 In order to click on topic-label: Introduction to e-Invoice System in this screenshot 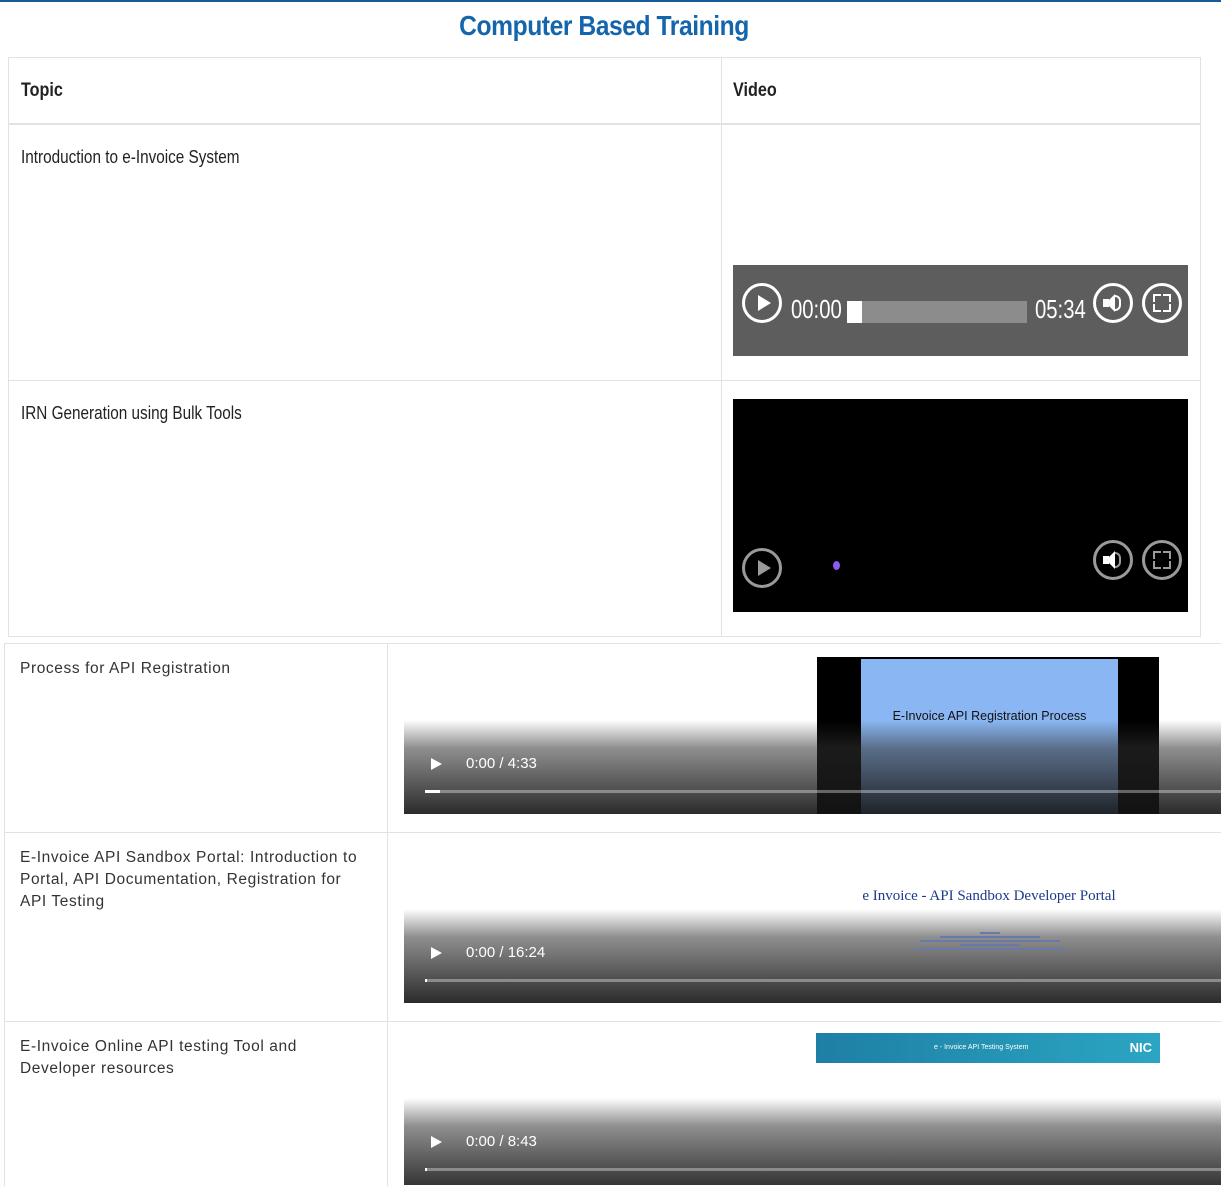, I will do `click(130, 157)`.